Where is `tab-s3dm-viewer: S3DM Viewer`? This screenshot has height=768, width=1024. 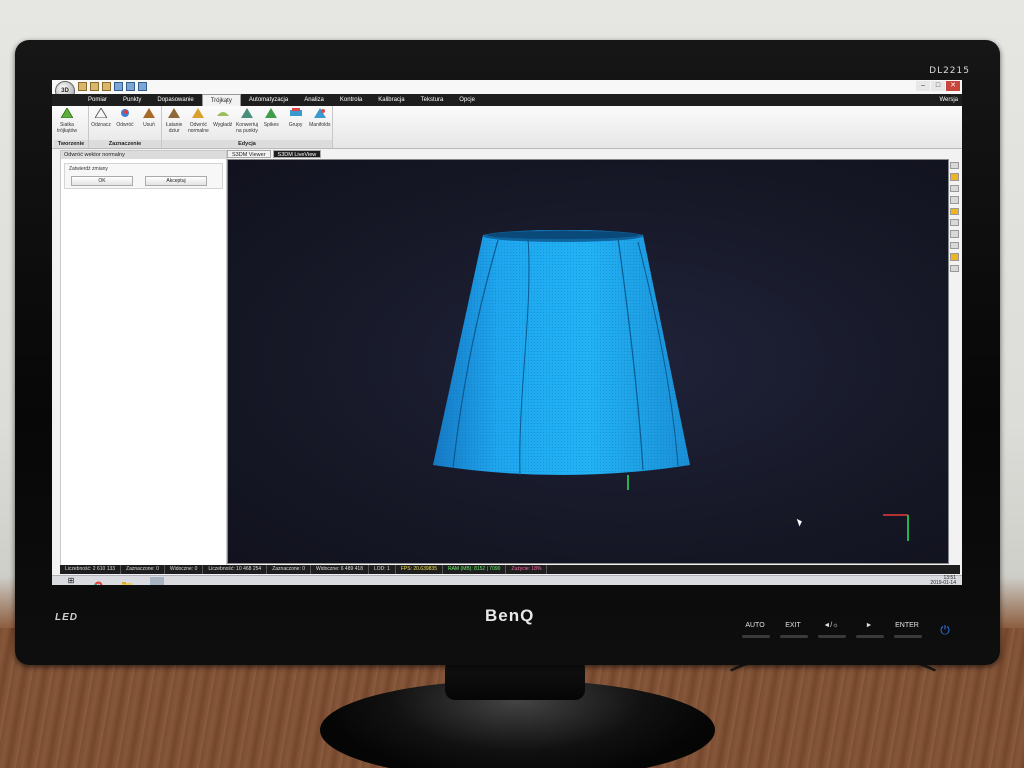 tab-s3dm-viewer: S3DM Viewer is located at coordinates (249, 154).